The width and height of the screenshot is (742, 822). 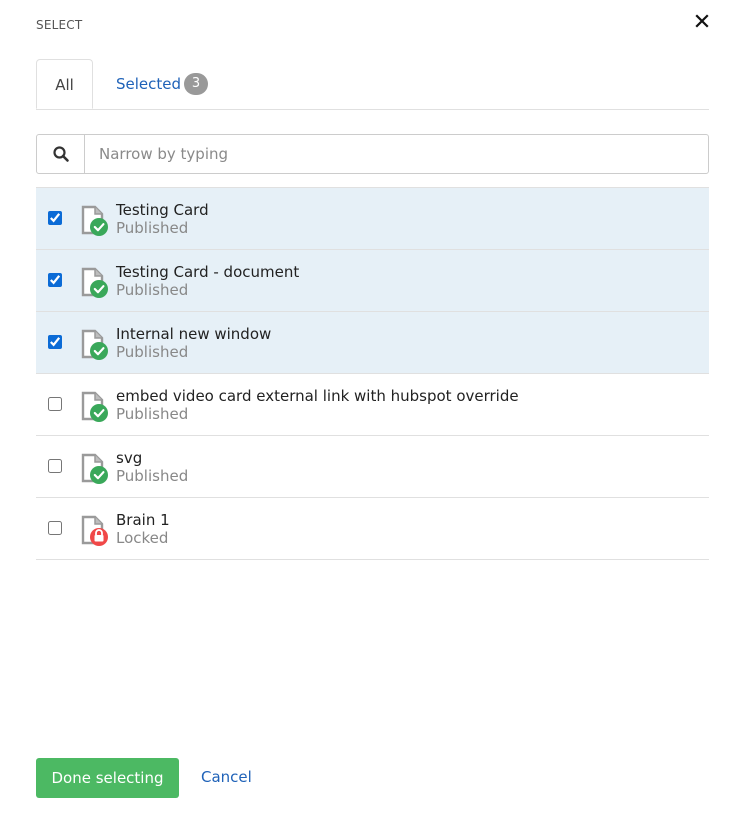 What do you see at coordinates (372, 281) in the screenshot?
I see `list-item: Testing Card - document Published` at bounding box center [372, 281].